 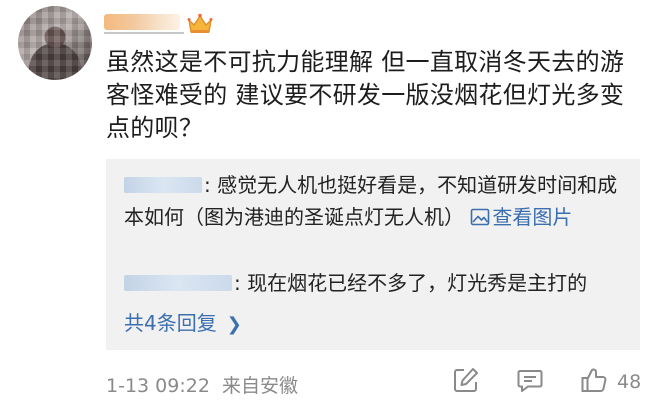 I want to click on view-image-label: 查看图片, so click(x=532, y=217).